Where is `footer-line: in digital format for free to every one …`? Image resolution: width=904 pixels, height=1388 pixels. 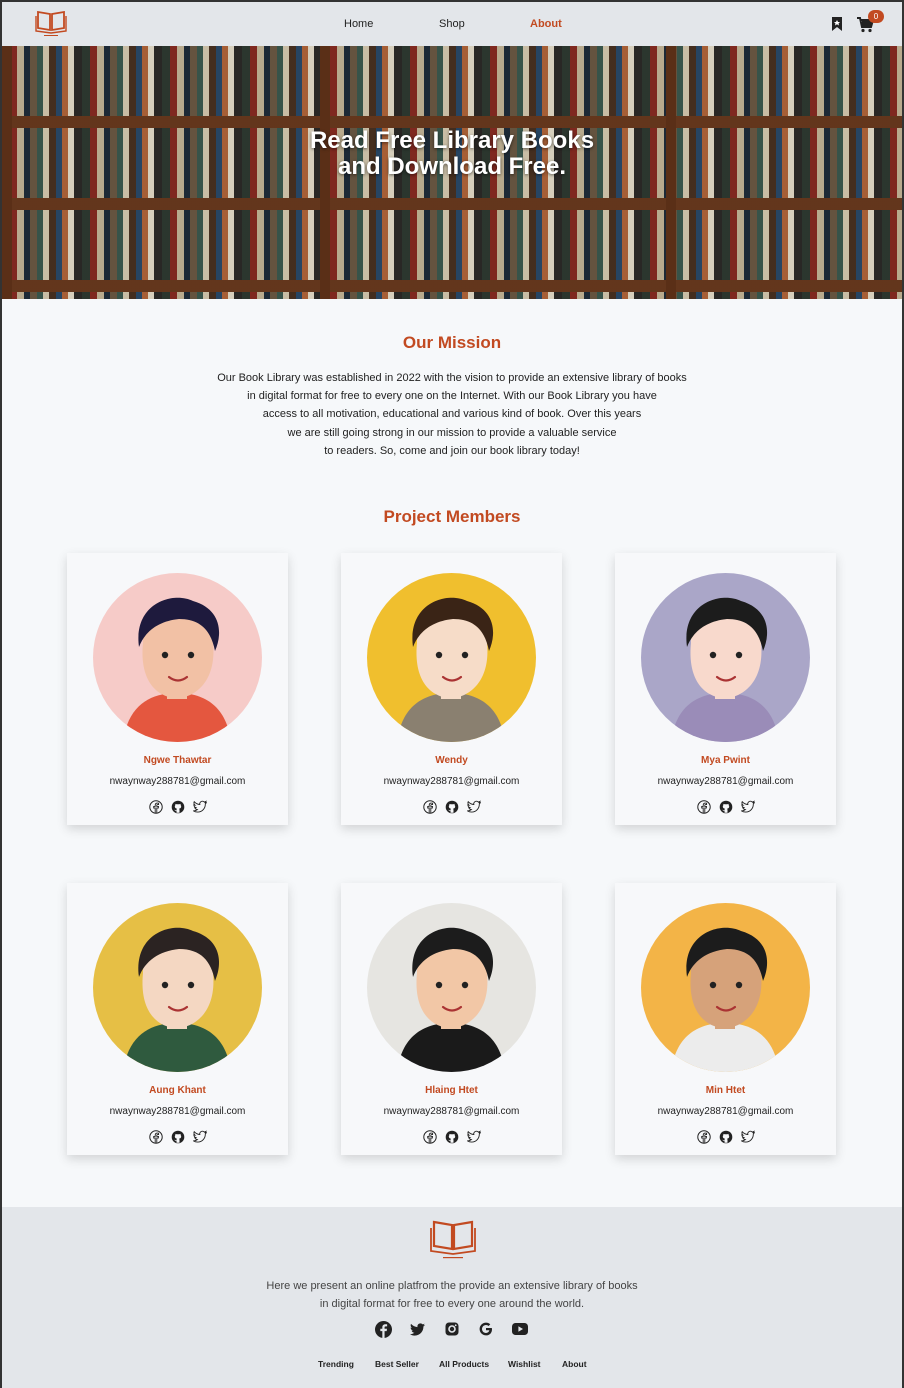
footer-line: in digital format for free to every one … is located at coordinates (452, 1304).